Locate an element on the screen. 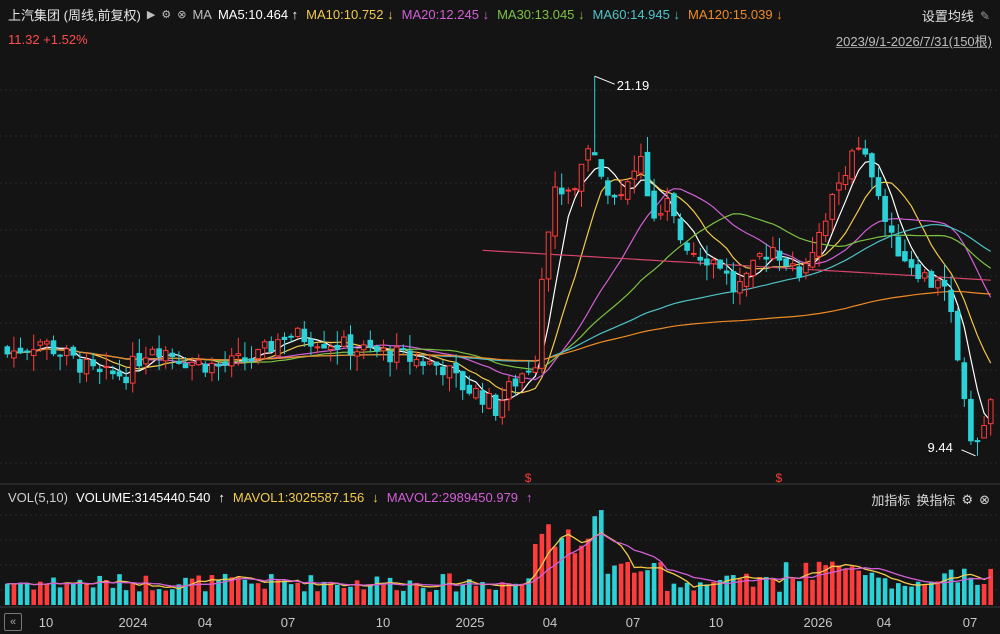  mavol1-arrow: ↓ is located at coordinates (375, 497).